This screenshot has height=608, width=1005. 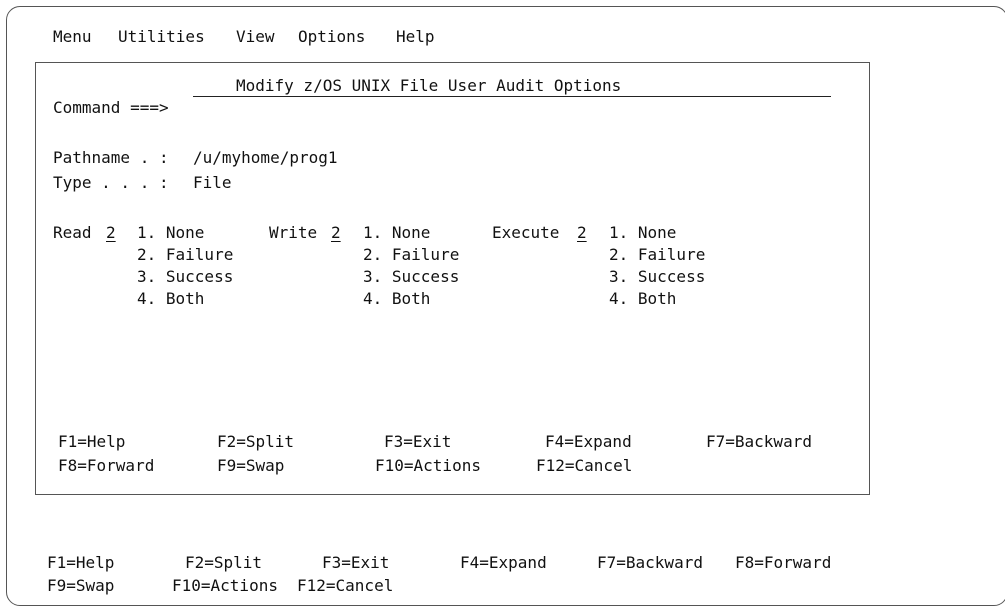 I want to click on write-option-1: 1. None, so click(x=397, y=232).